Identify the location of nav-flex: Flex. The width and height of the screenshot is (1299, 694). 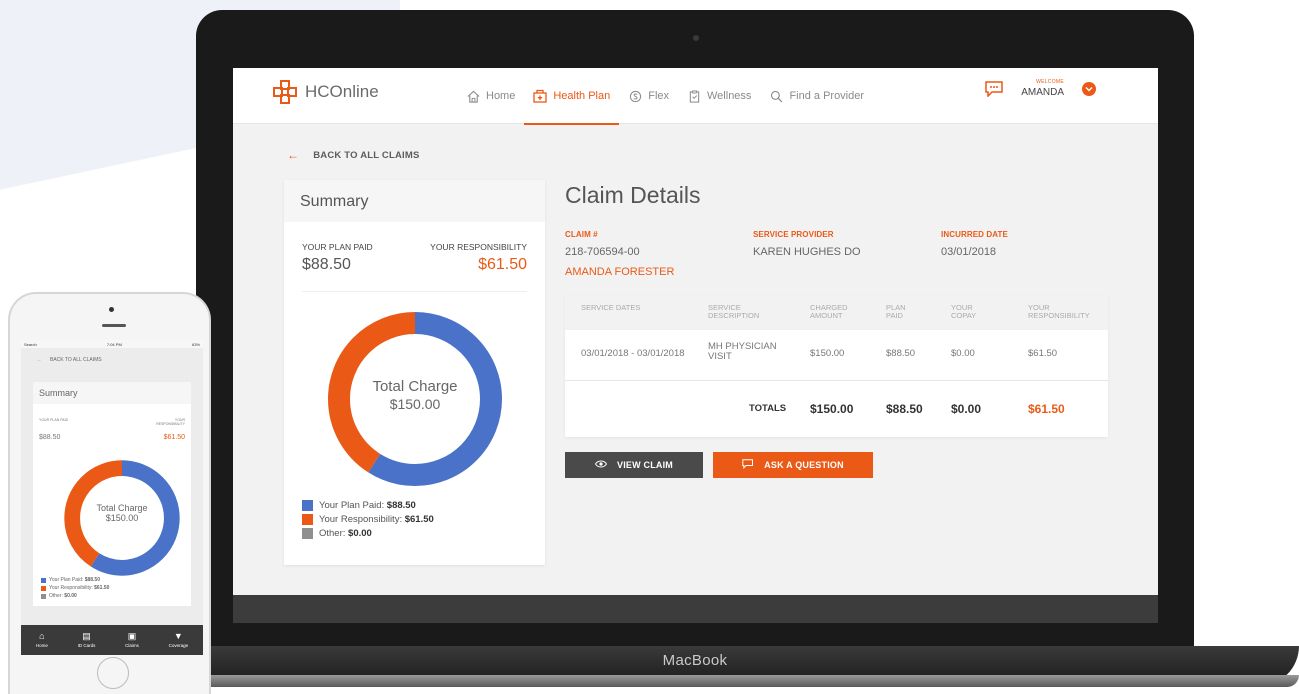
(648, 96).